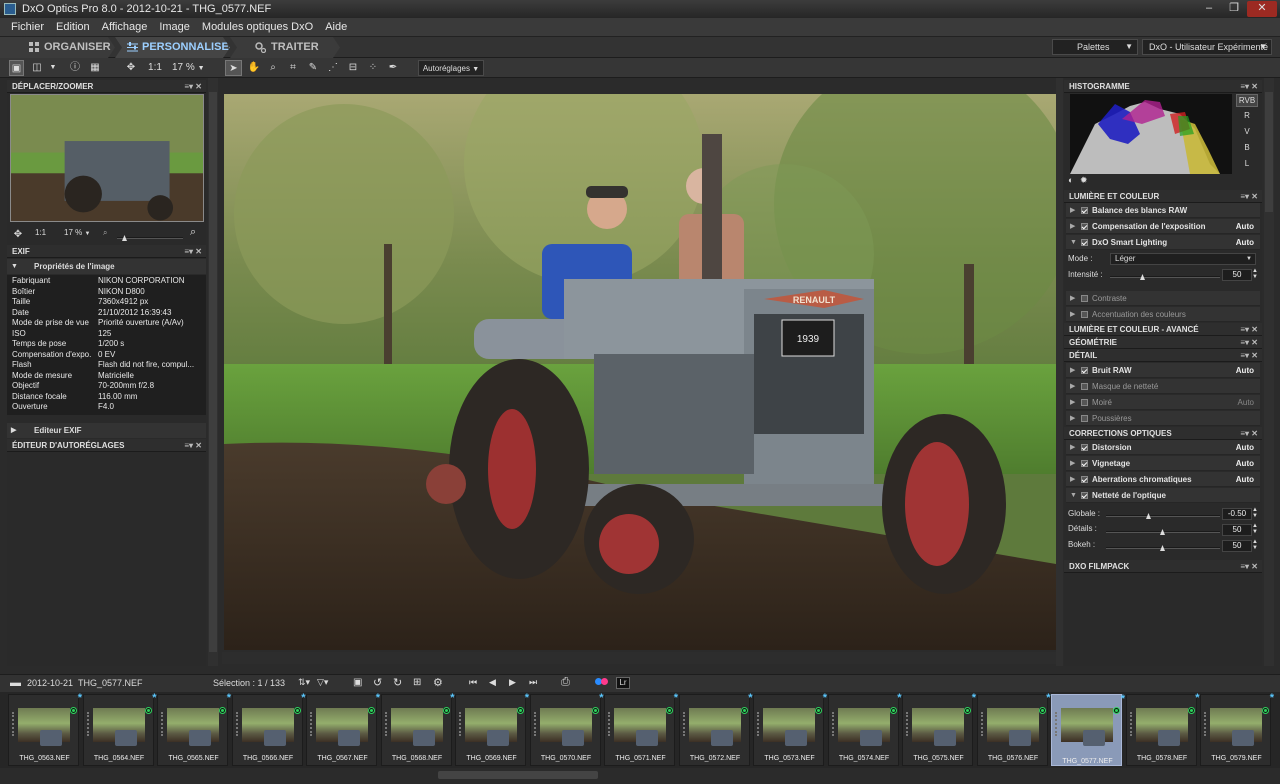 The image size is (1280, 784). I want to click on vibrancy-checkbox, so click(1084, 314).